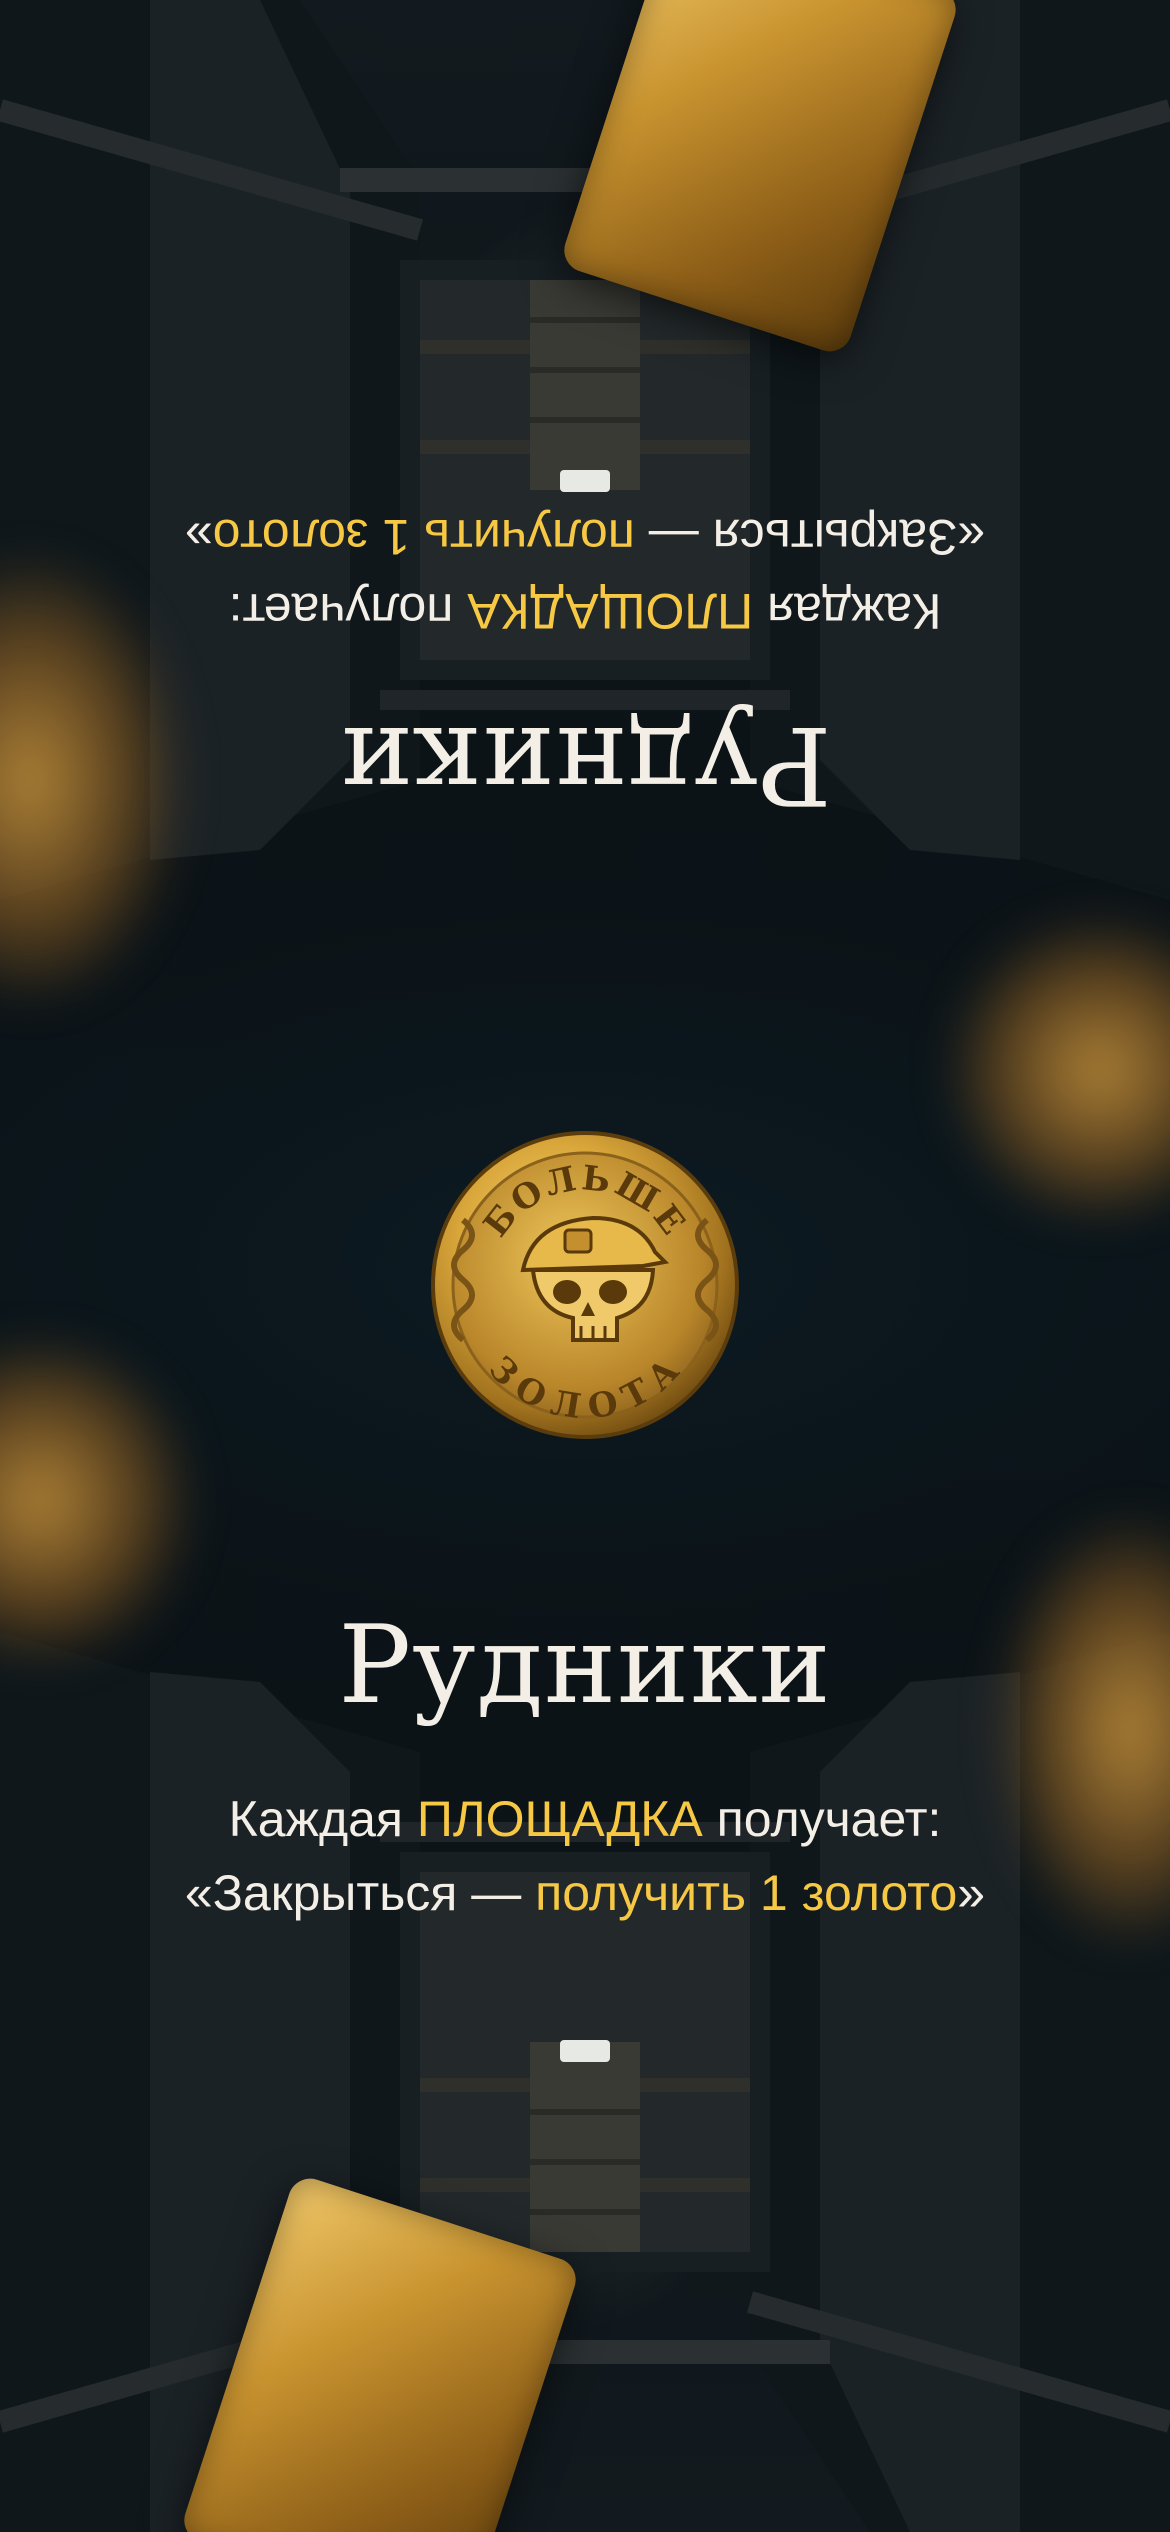  I want to click on card-title: Рудники, so click(585, 1665).